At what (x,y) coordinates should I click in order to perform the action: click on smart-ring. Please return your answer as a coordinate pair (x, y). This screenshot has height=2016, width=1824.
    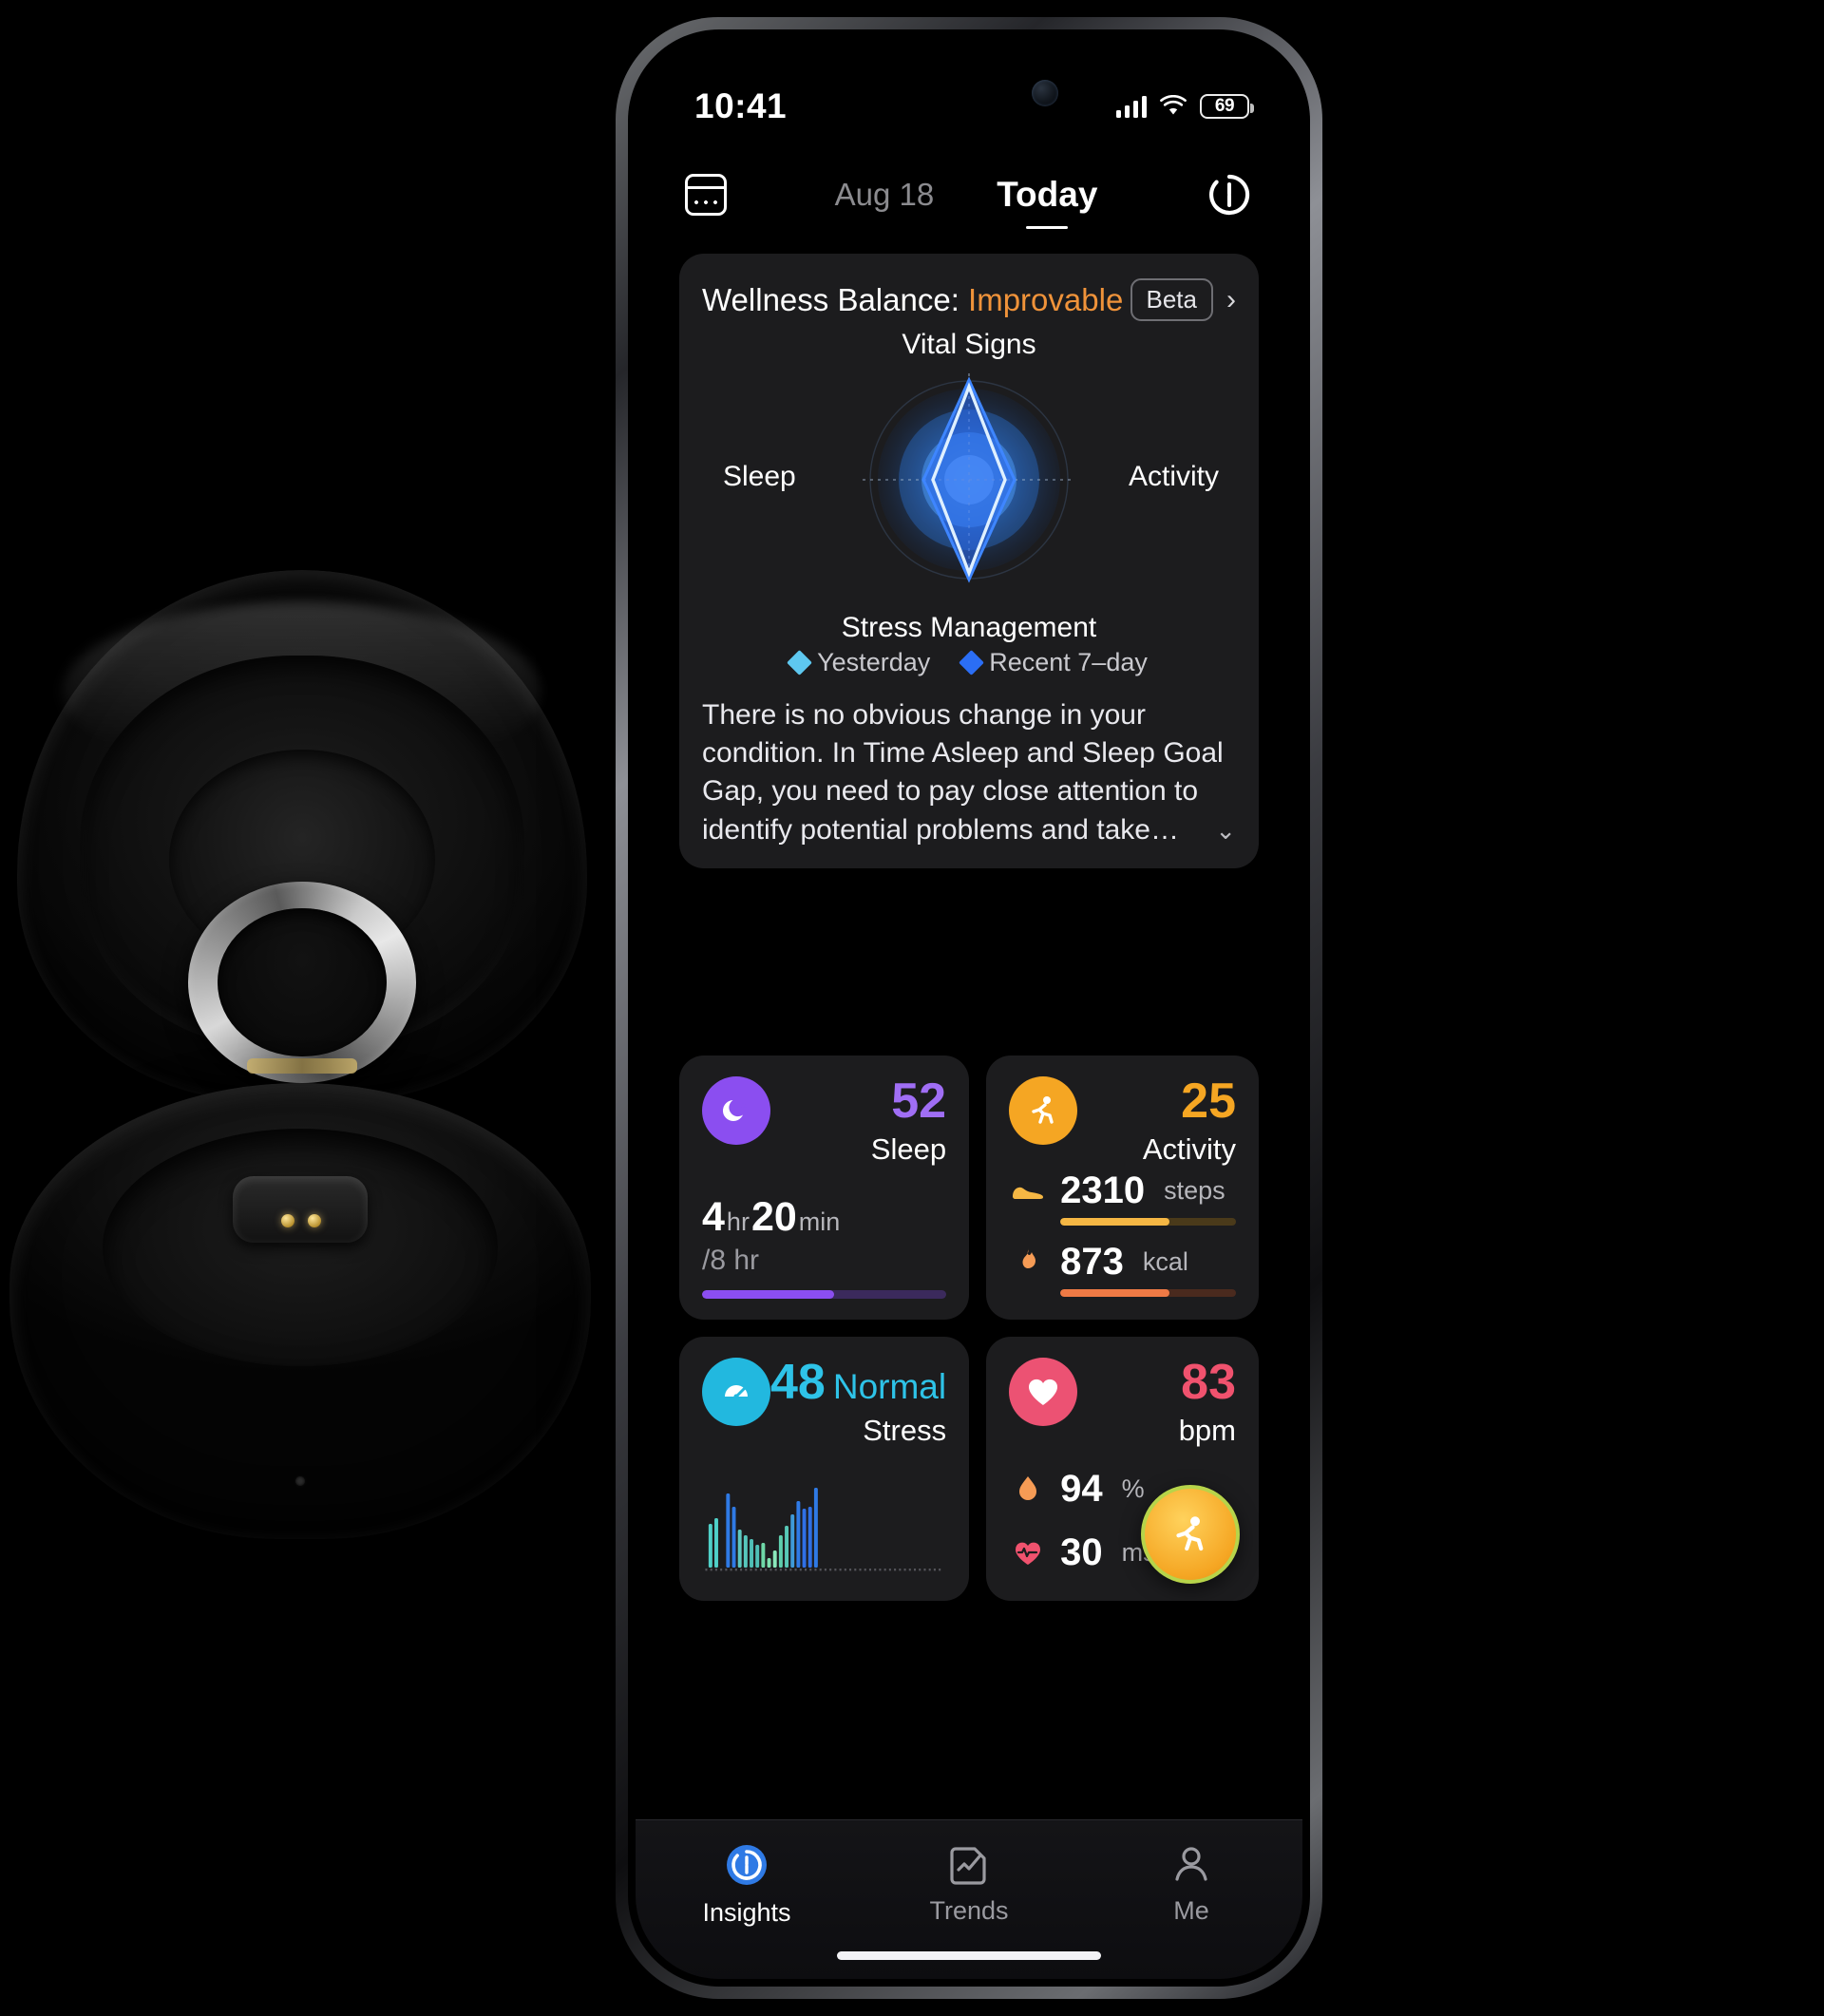
    Looking at the image, I should click on (302, 982).